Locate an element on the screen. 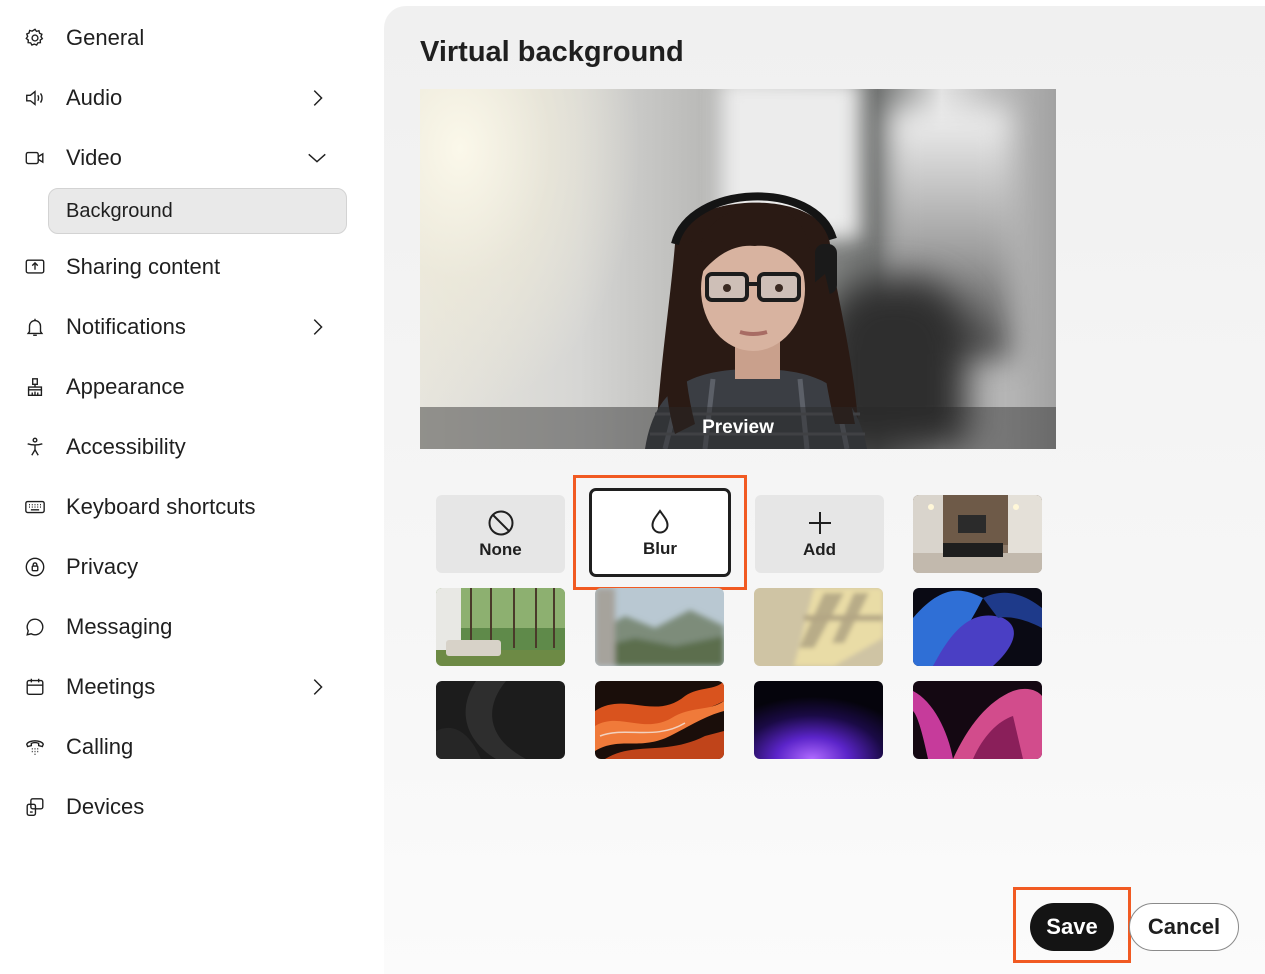 Image resolution: width=1265 pixels, height=974 pixels. sidebar-item-label: Appearance is located at coordinates (125, 386).